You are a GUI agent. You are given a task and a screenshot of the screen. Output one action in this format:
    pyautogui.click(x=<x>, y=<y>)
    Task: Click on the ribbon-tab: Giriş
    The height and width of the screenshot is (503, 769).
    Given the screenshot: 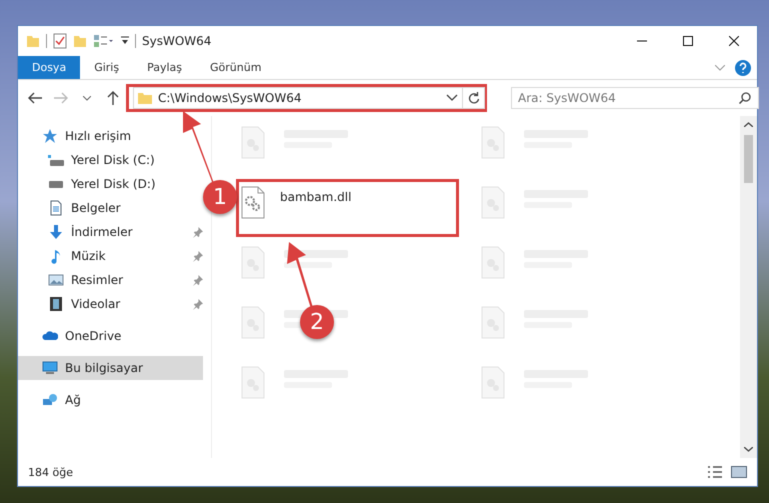 What is the action you would take?
    pyautogui.click(x=107, y=67)
    